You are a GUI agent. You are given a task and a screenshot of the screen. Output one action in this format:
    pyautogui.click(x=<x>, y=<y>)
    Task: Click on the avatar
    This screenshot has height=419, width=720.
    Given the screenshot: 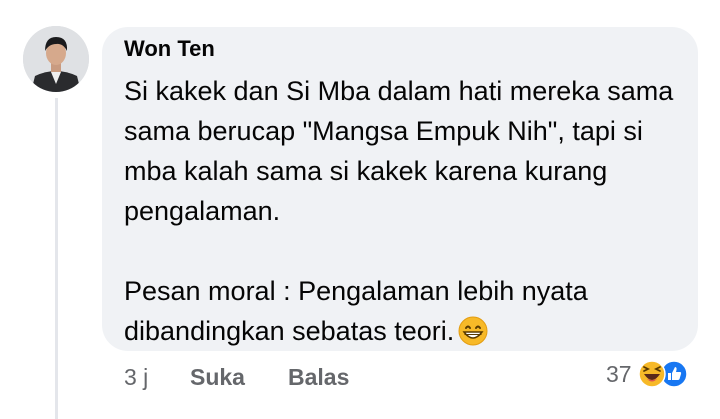 What is the action you would take?
    pyautogui.click(x=56, y=59)
    